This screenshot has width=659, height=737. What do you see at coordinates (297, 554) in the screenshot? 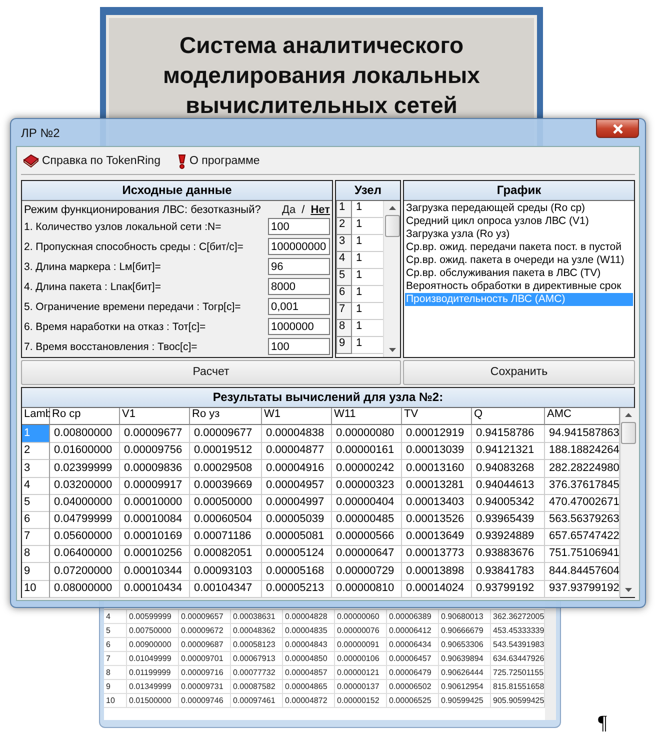
I see `table-cell: 0.00005124` at bounding box center [297, 554].